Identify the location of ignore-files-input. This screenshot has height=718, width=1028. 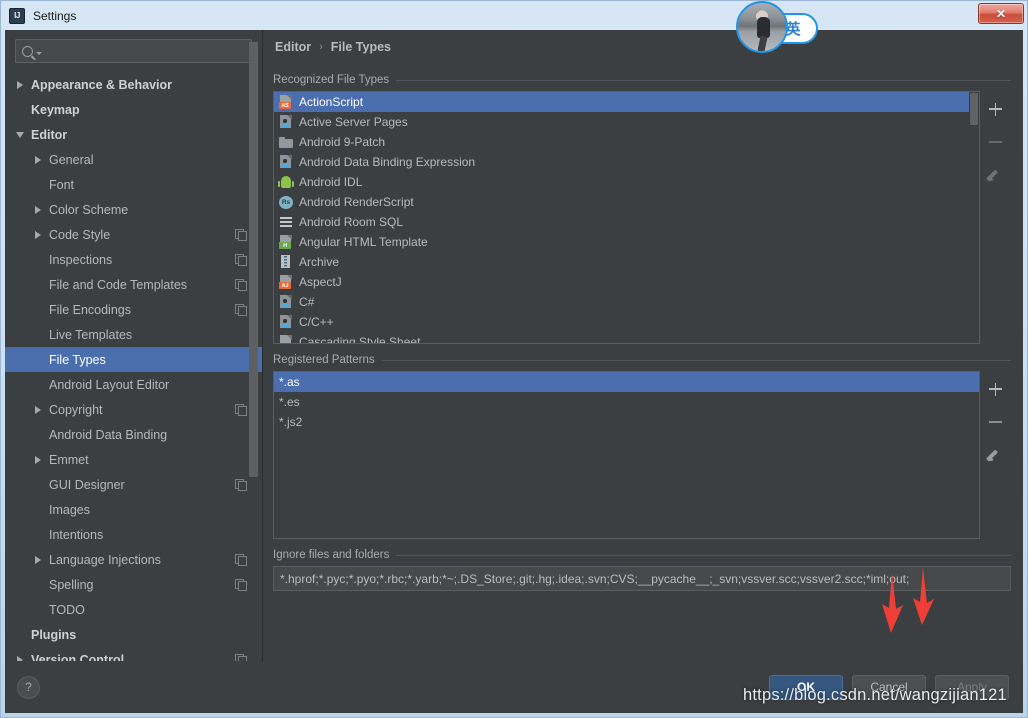
(642, 578).